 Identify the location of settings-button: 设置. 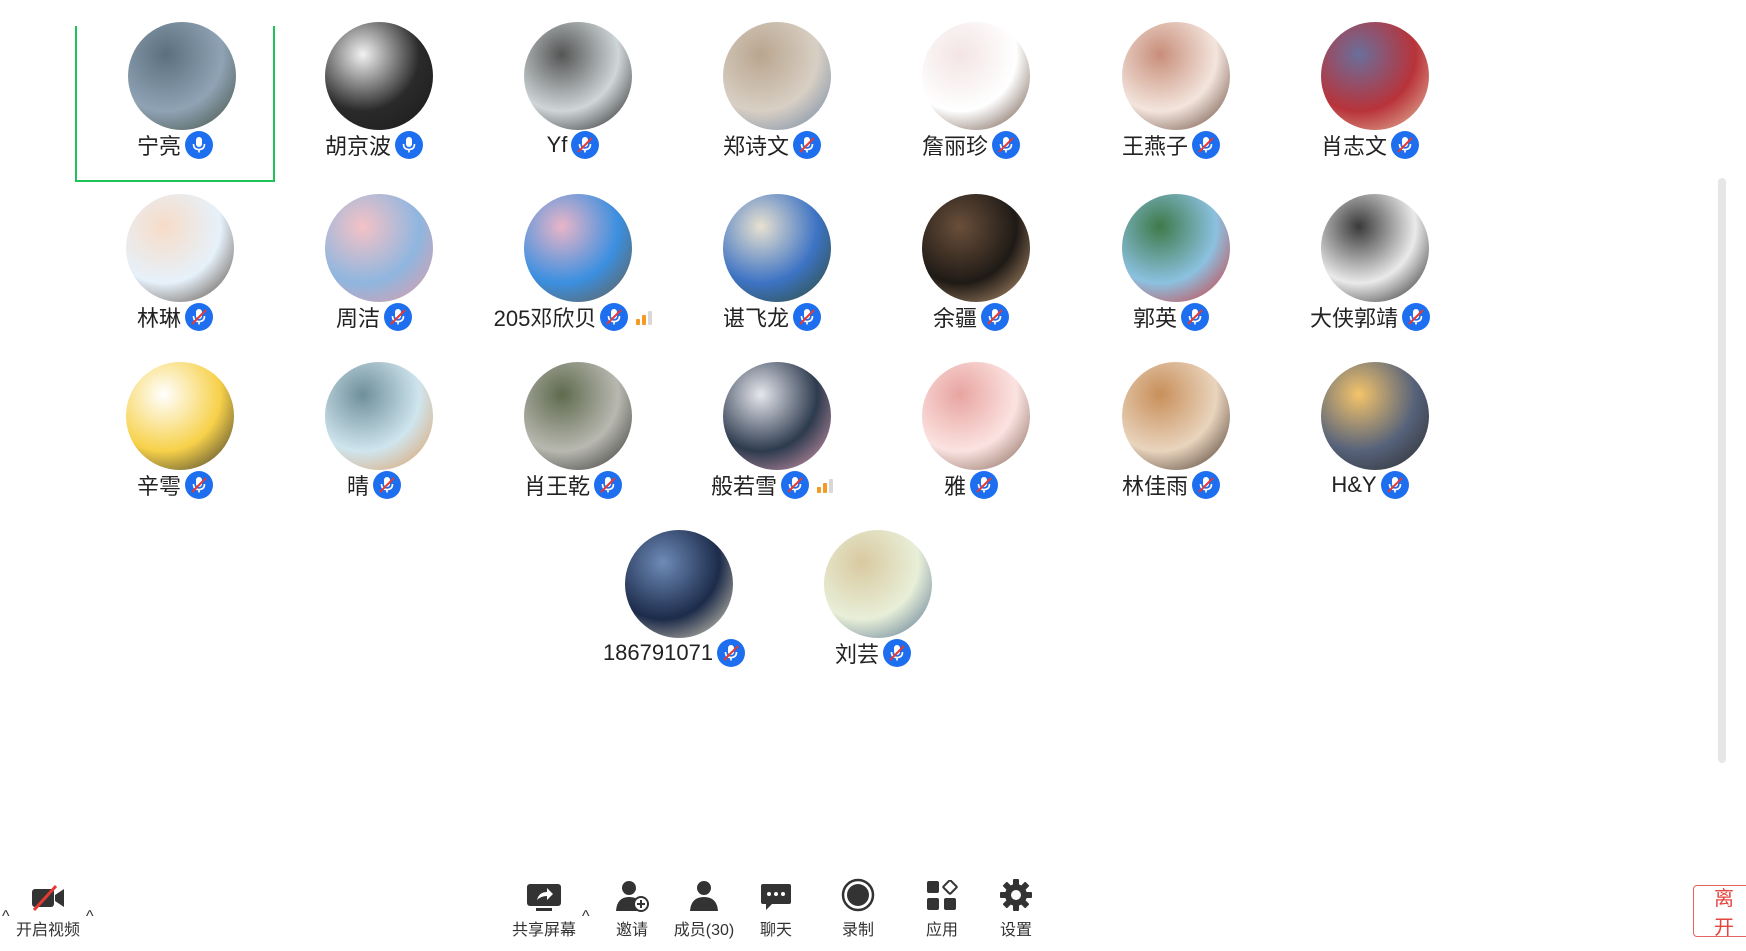
(1016, 910).